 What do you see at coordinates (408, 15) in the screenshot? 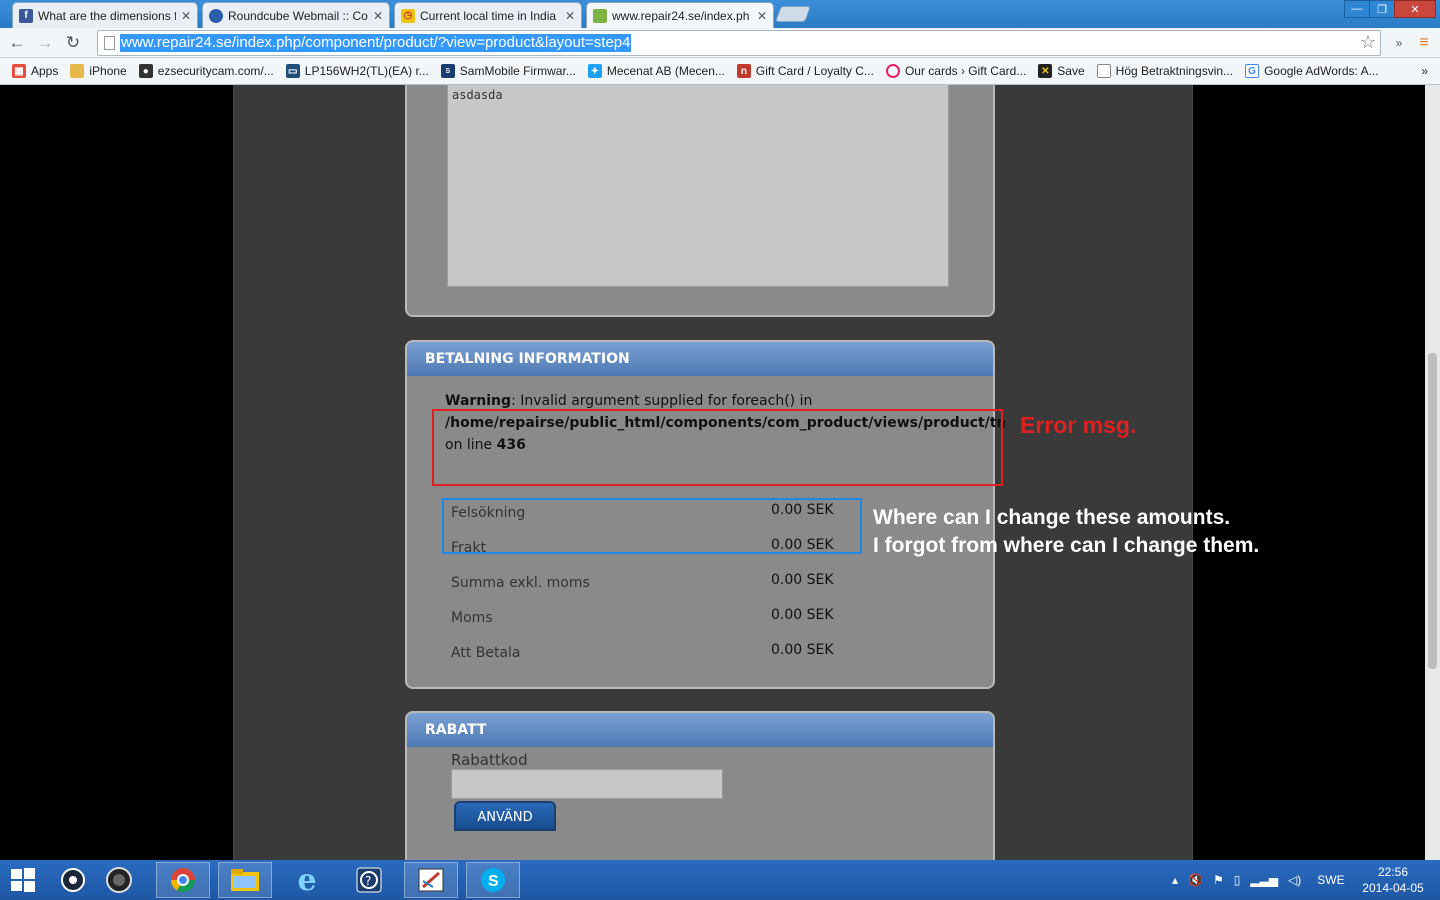
I see `clock-icon: ◷` at bounding box center [408, 15].